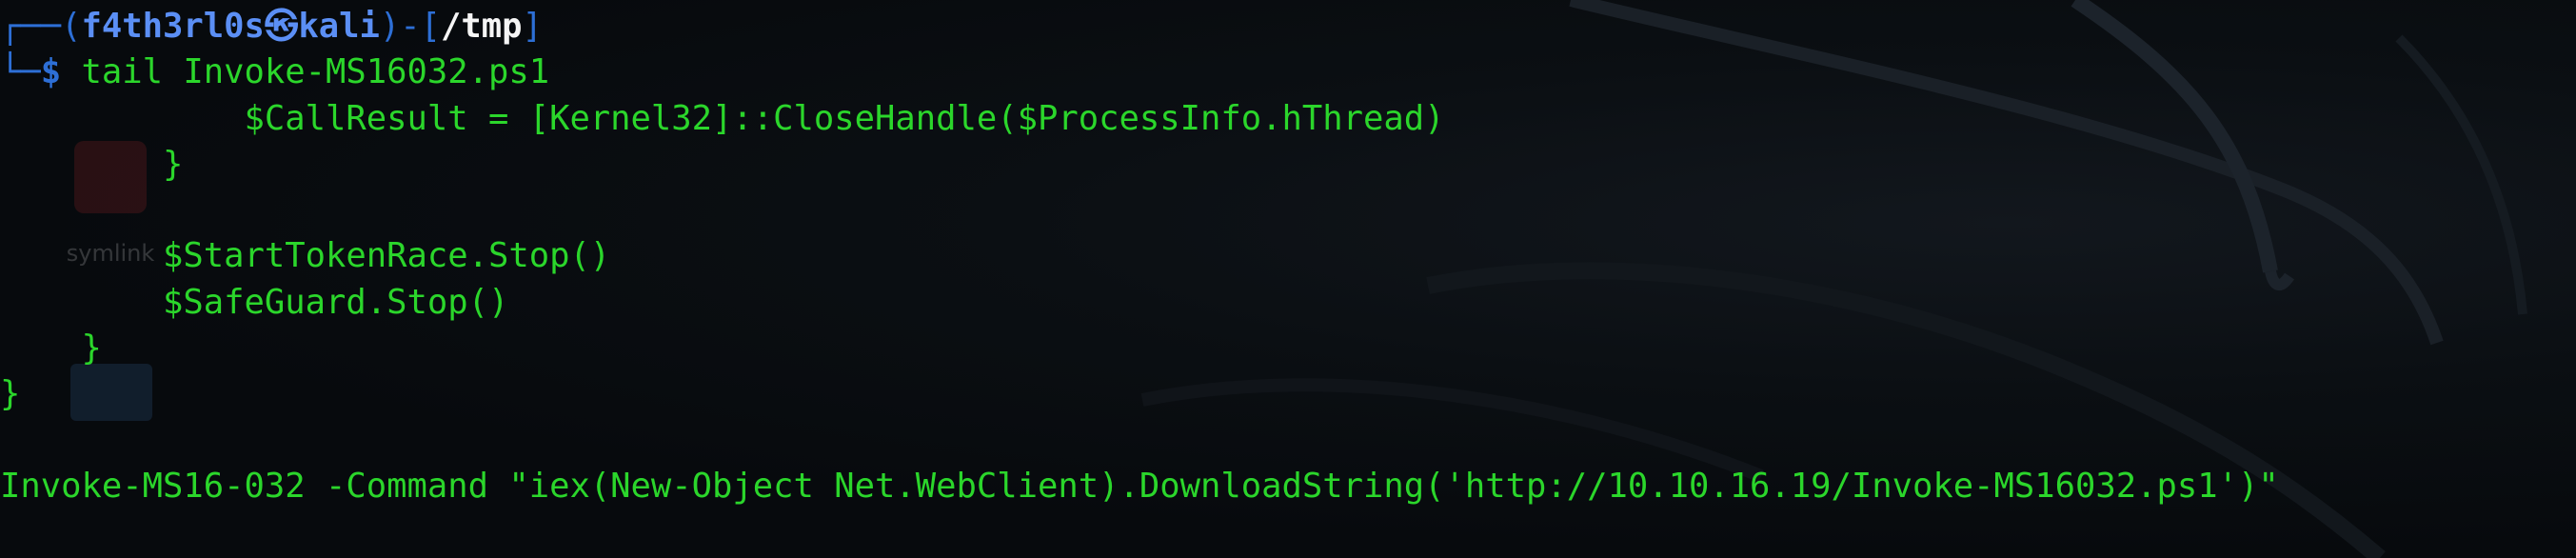 The width and height of the screenshot is (2576, 558). What do you see at coordinates (51, 72) in the screenshot?
I see `prompt-dollar: $` at bounding box center [51, 72].